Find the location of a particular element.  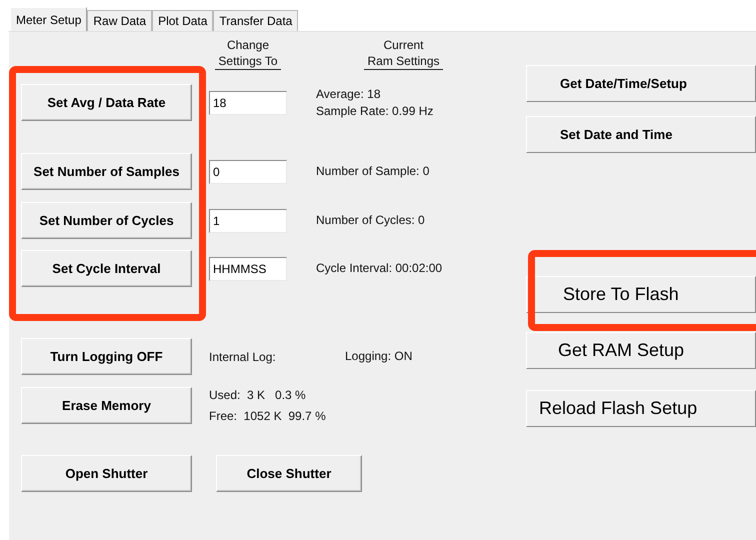

tab: Raw Data is located at coordinates (119, 20).